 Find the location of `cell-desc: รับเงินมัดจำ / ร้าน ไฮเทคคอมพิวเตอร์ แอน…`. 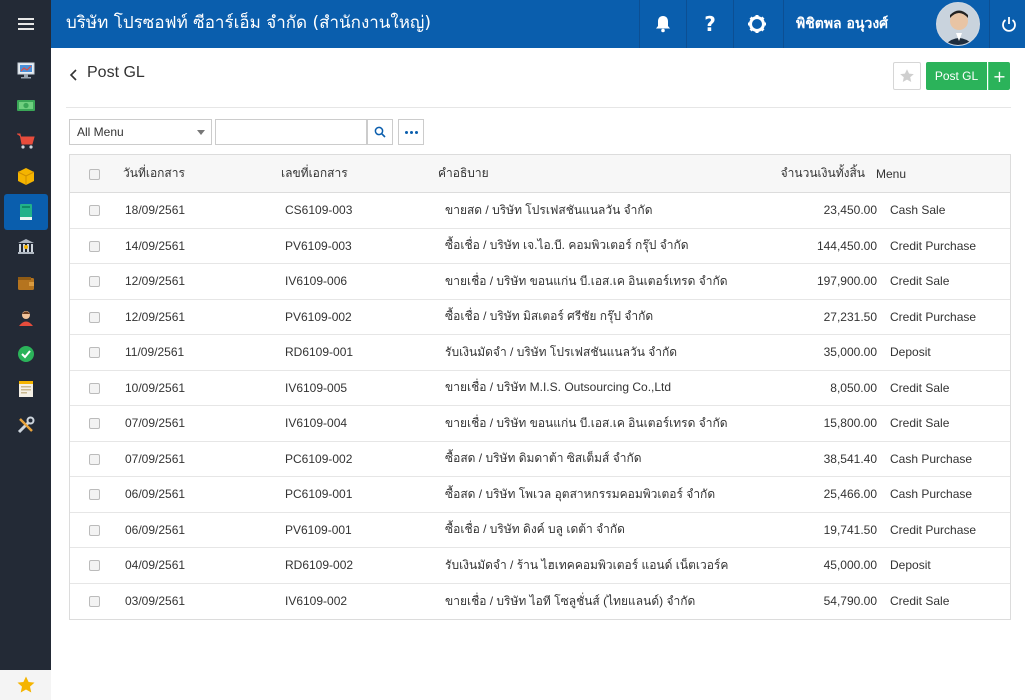

cell-desc: รับเงินมัดจำ / ร้าน ไฮเทคคอมพิวเตอร์ แอน… is located at coordinates (587, 564).